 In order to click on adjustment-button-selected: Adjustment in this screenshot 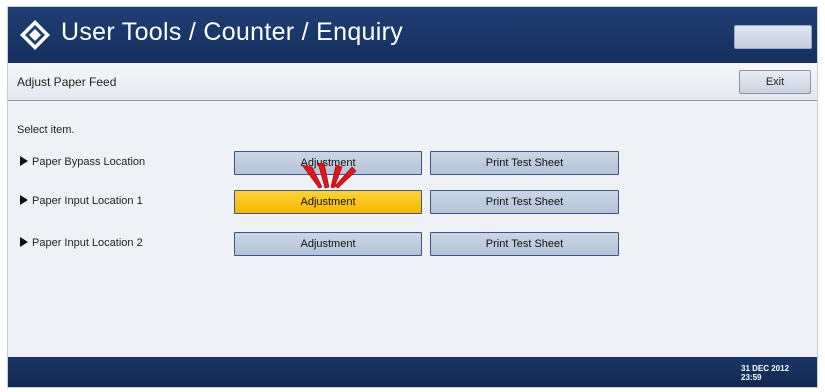, I will do `click(328, 202)`.